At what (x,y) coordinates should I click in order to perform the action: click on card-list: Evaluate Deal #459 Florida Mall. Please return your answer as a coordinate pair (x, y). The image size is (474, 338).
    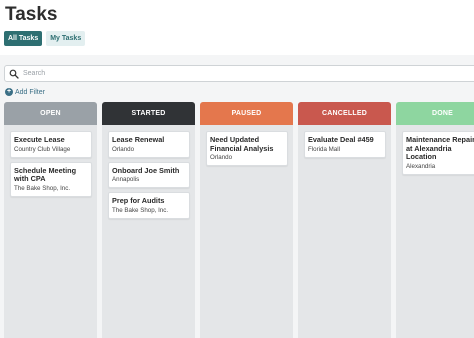
    Looking at the image, I should click on (344, 141).